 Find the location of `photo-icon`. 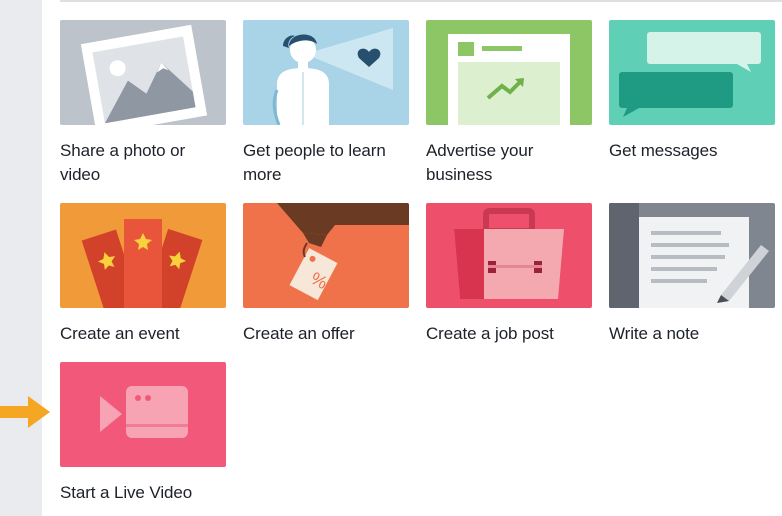

photo-icon is located at coordinates (143, 72).